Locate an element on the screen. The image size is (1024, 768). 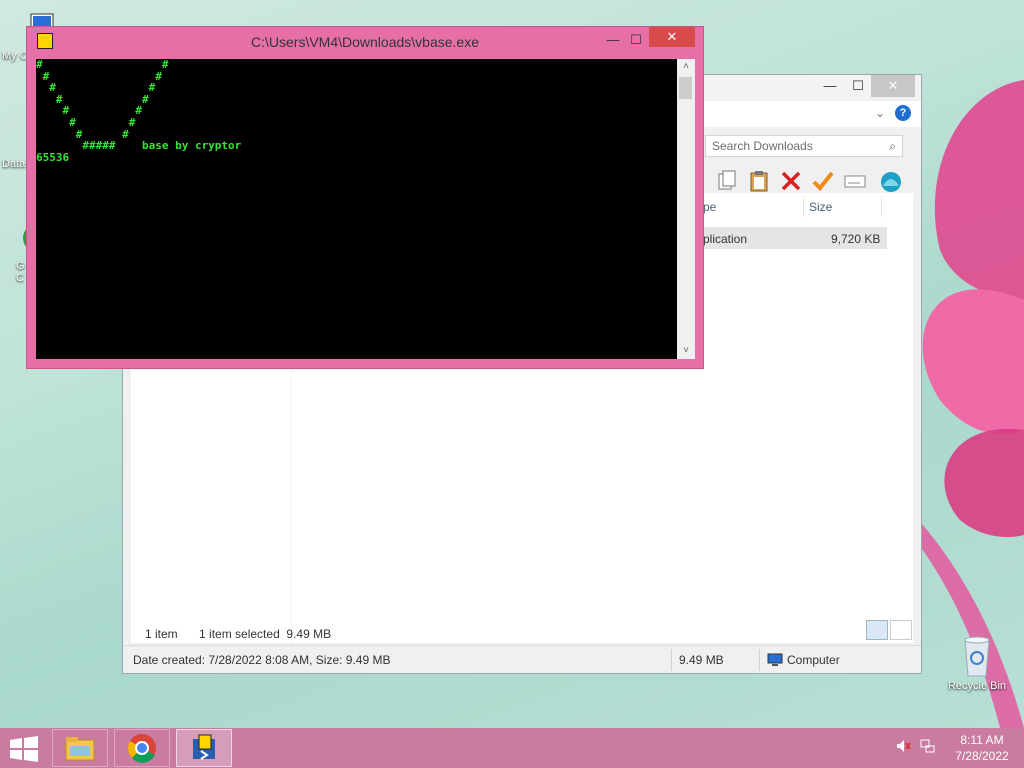
folder-icon is located at coordinates (80, 749).